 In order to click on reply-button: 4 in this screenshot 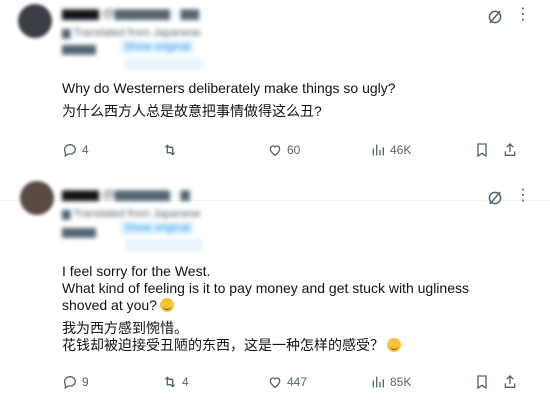, I will do `click(75, 150)`.